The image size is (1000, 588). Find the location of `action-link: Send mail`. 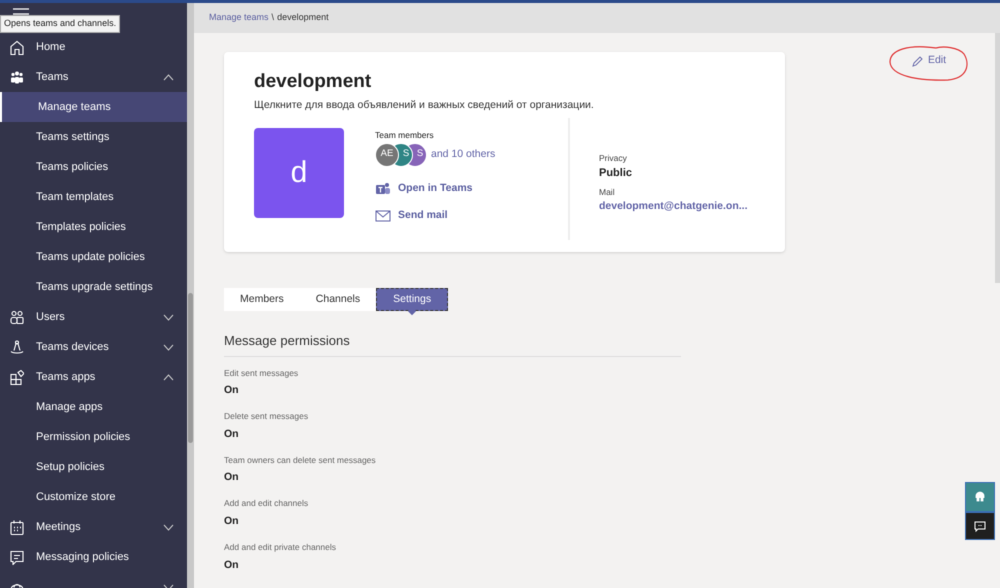

action-link: Send mail is located at coordinates (471, 216).